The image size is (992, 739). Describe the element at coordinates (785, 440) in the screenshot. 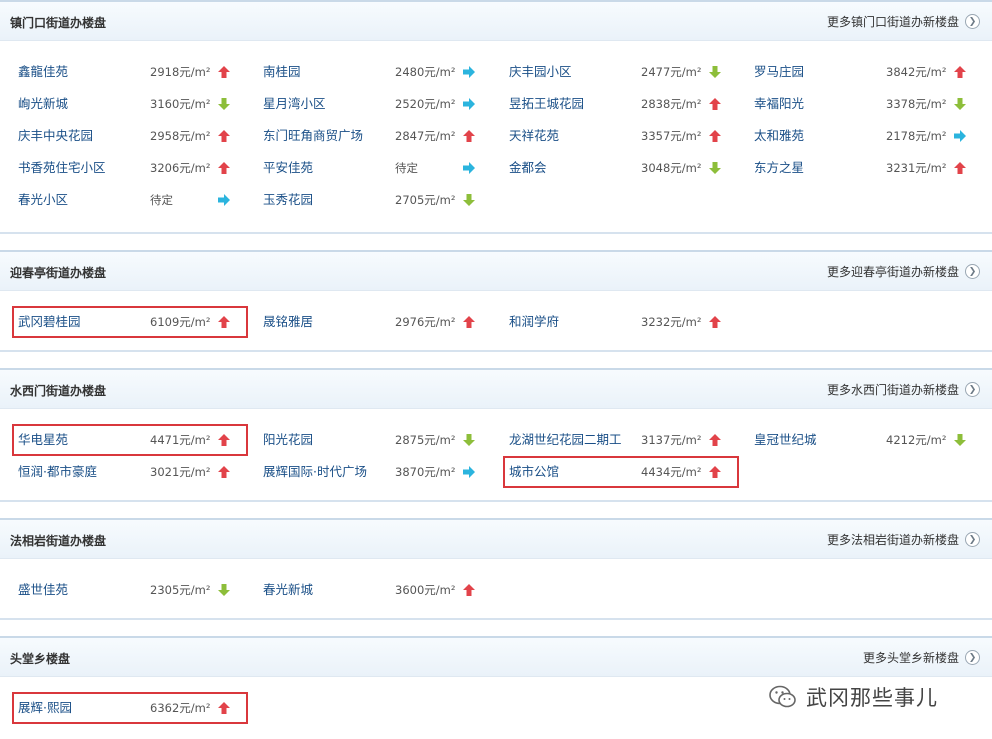

I see `property-name-link: 皇冠世纪城` at that location.